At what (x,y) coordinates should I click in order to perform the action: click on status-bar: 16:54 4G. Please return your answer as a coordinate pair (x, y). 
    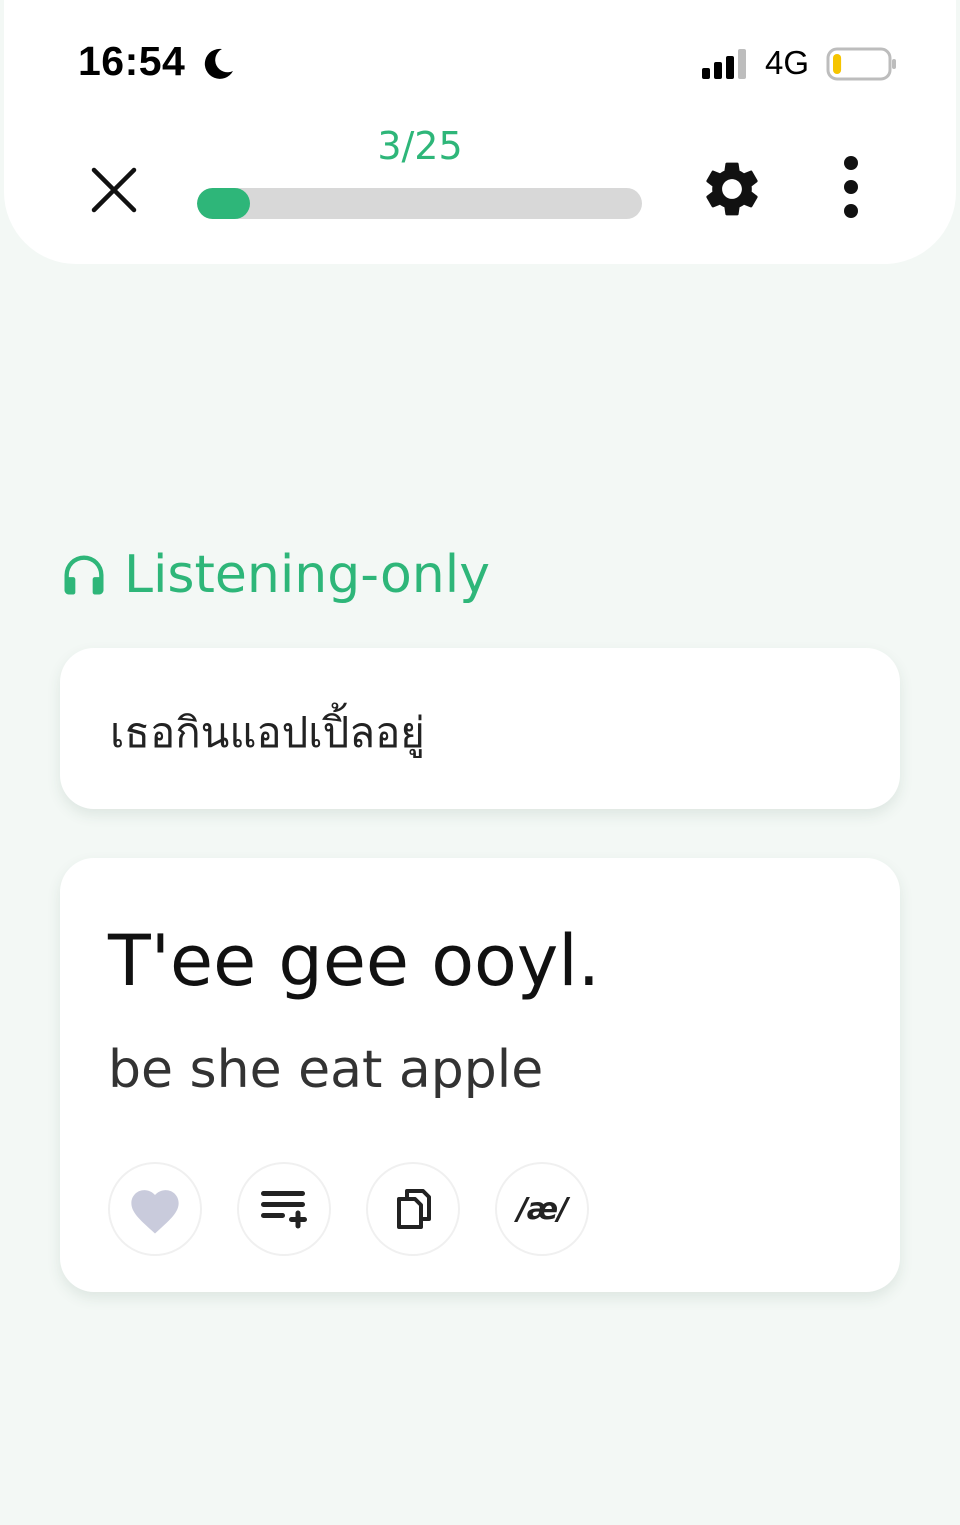
    Looking at the image, I should click on (480, 60).